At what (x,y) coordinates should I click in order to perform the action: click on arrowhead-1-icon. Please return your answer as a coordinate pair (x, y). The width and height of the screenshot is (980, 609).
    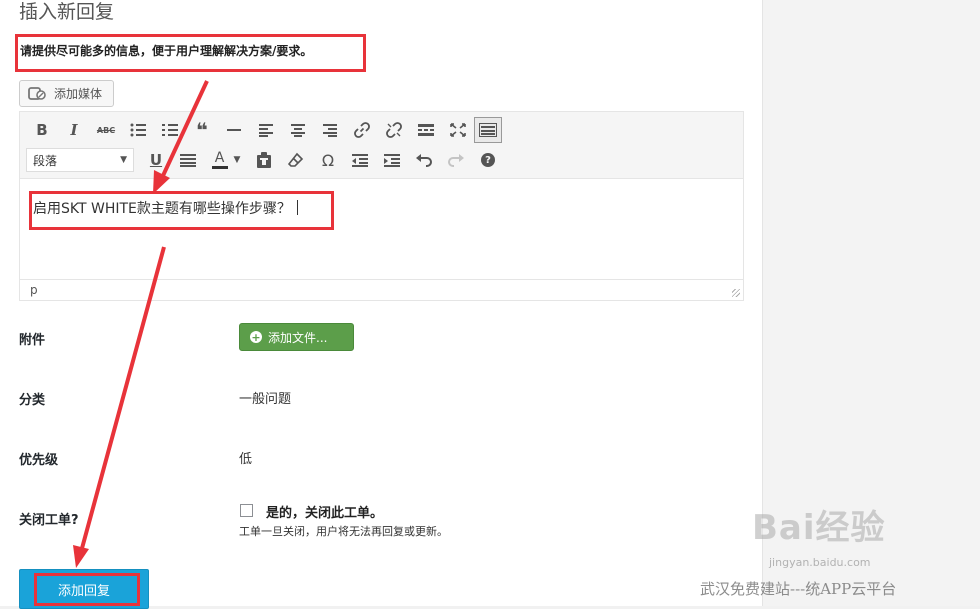
    Looking at the image, I should click on (161, 182).